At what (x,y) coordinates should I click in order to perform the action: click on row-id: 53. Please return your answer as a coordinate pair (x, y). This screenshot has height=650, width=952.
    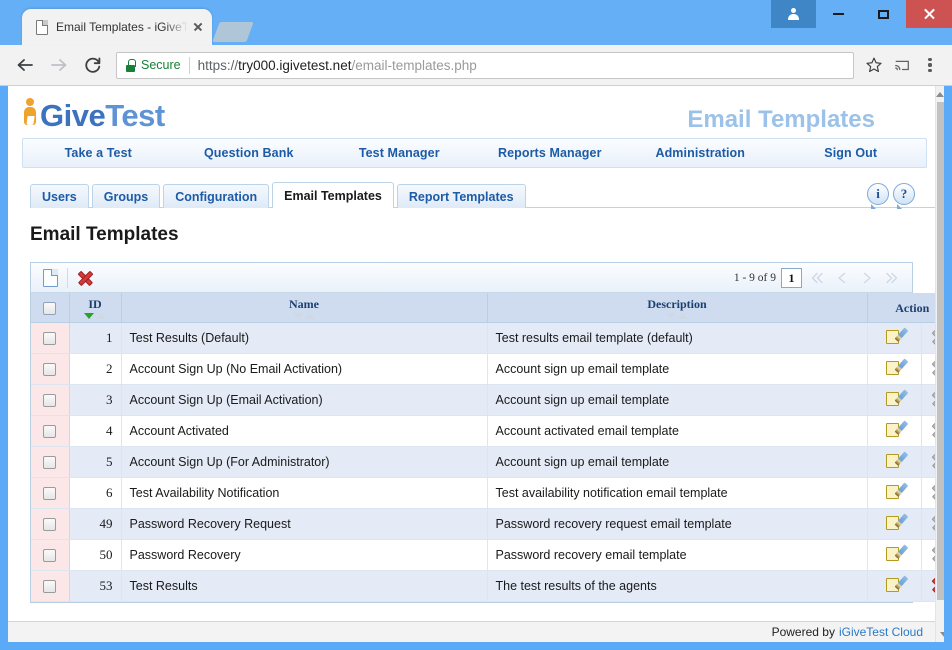
    Looking at the image, I should click on (95, 586).